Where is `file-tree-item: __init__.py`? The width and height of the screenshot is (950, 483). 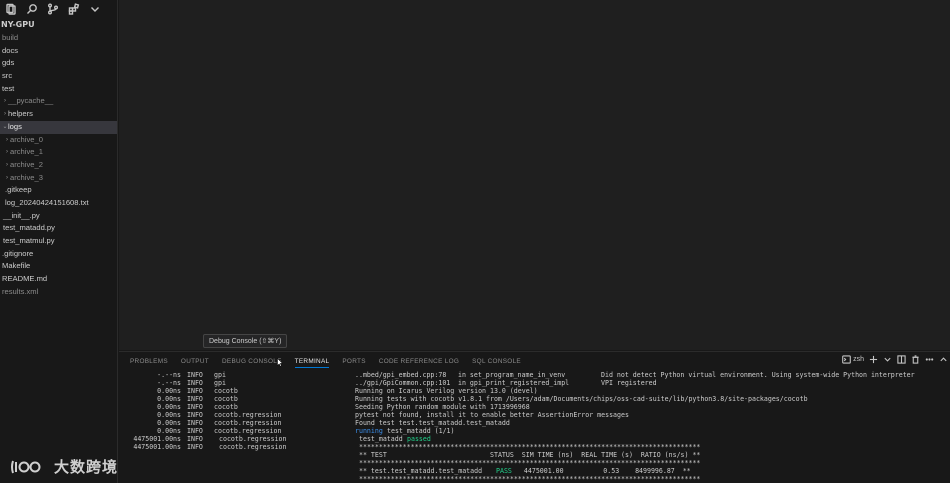 file-tree-item: __init__.py is located at coordinates (58, 216).